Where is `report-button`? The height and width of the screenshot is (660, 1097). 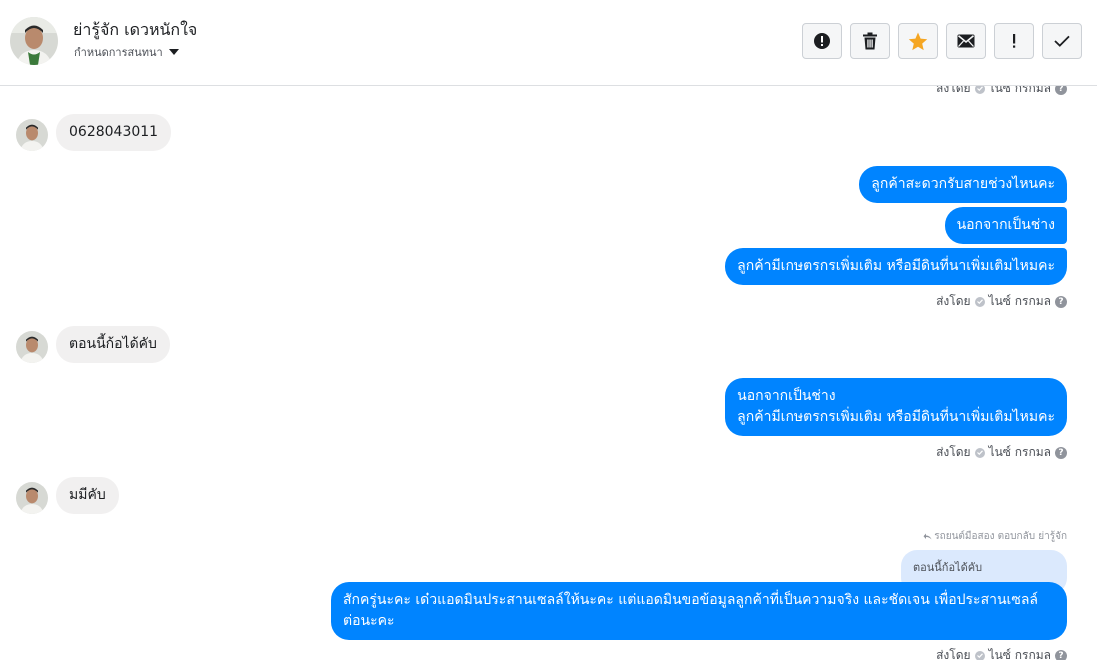
report-button is located at coordinates (822, 41).